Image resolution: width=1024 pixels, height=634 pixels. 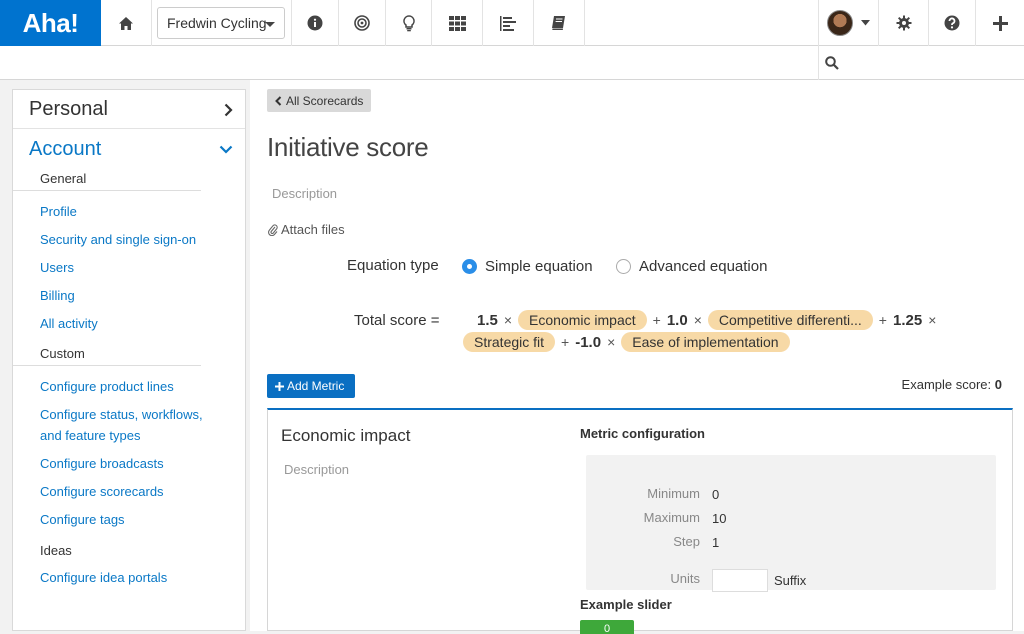 I want to click on help-icon, so click(x=952, y=23).